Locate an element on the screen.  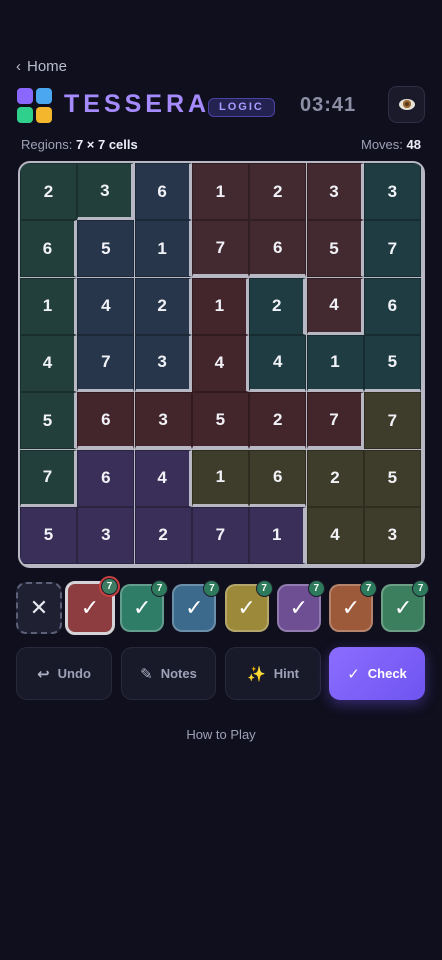
undo-label: Undo is located at coordinates (74, 673).